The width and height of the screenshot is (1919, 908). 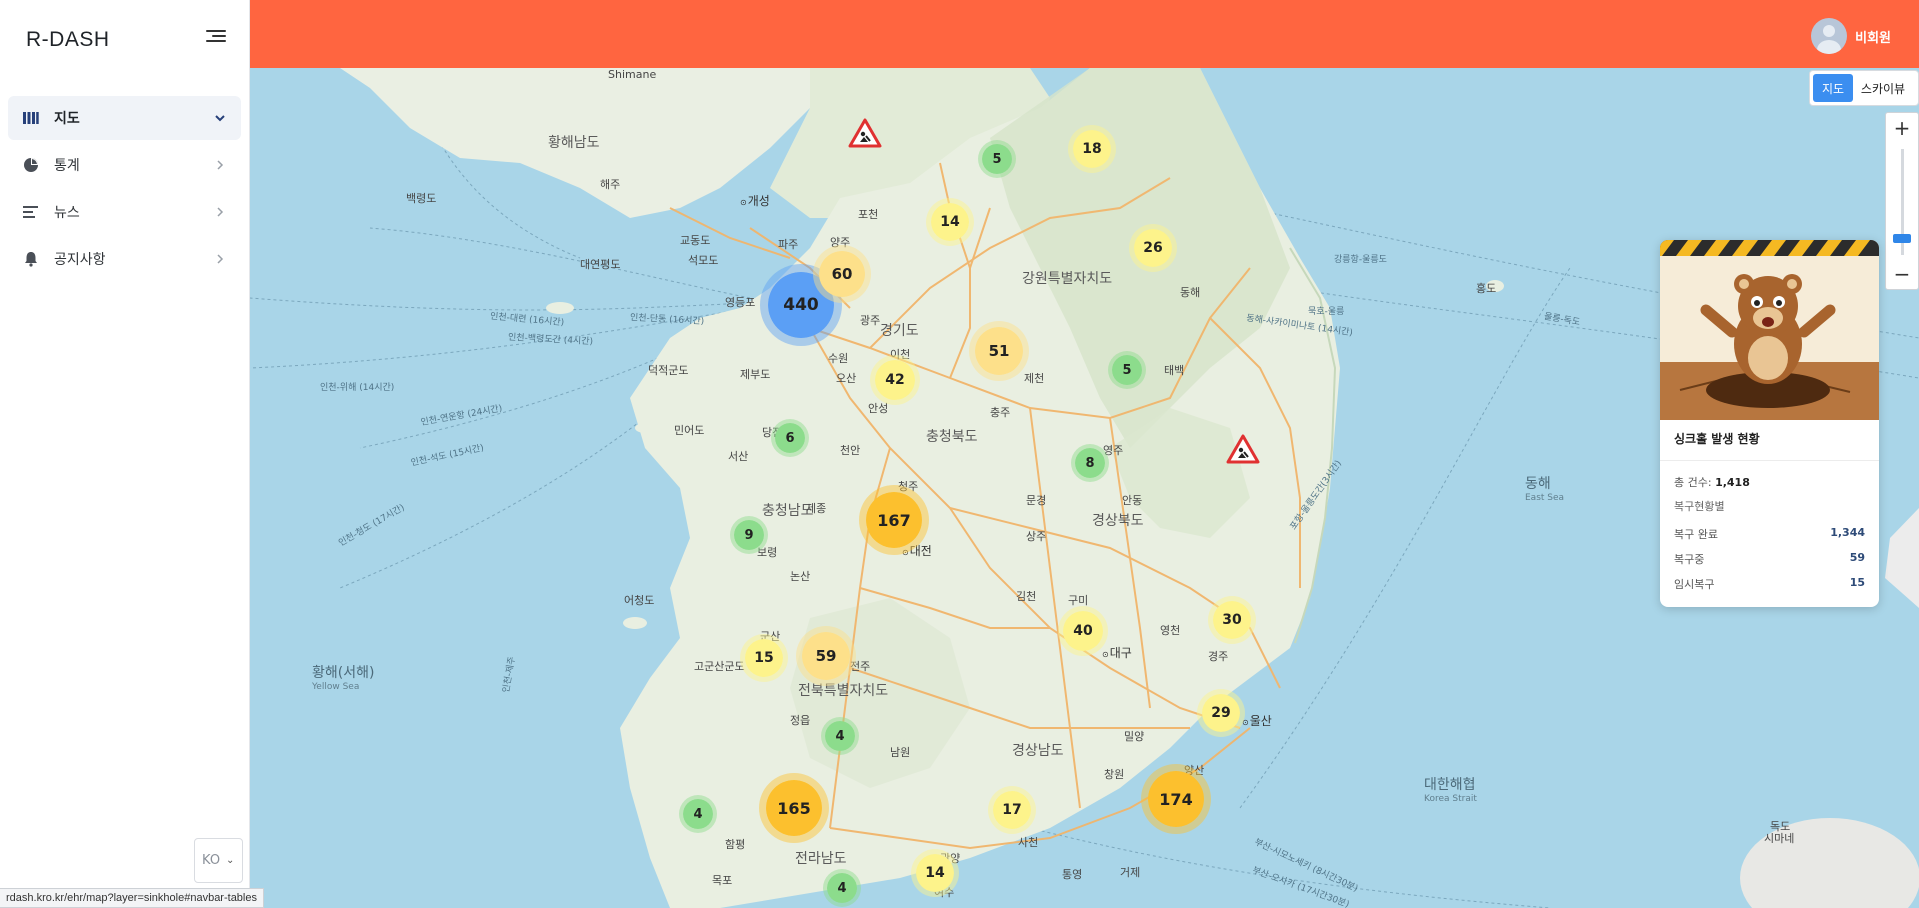 I want to click on sidebar-nav: 지도 통계 뉴스 공지사항, so click(x=124, y=190).